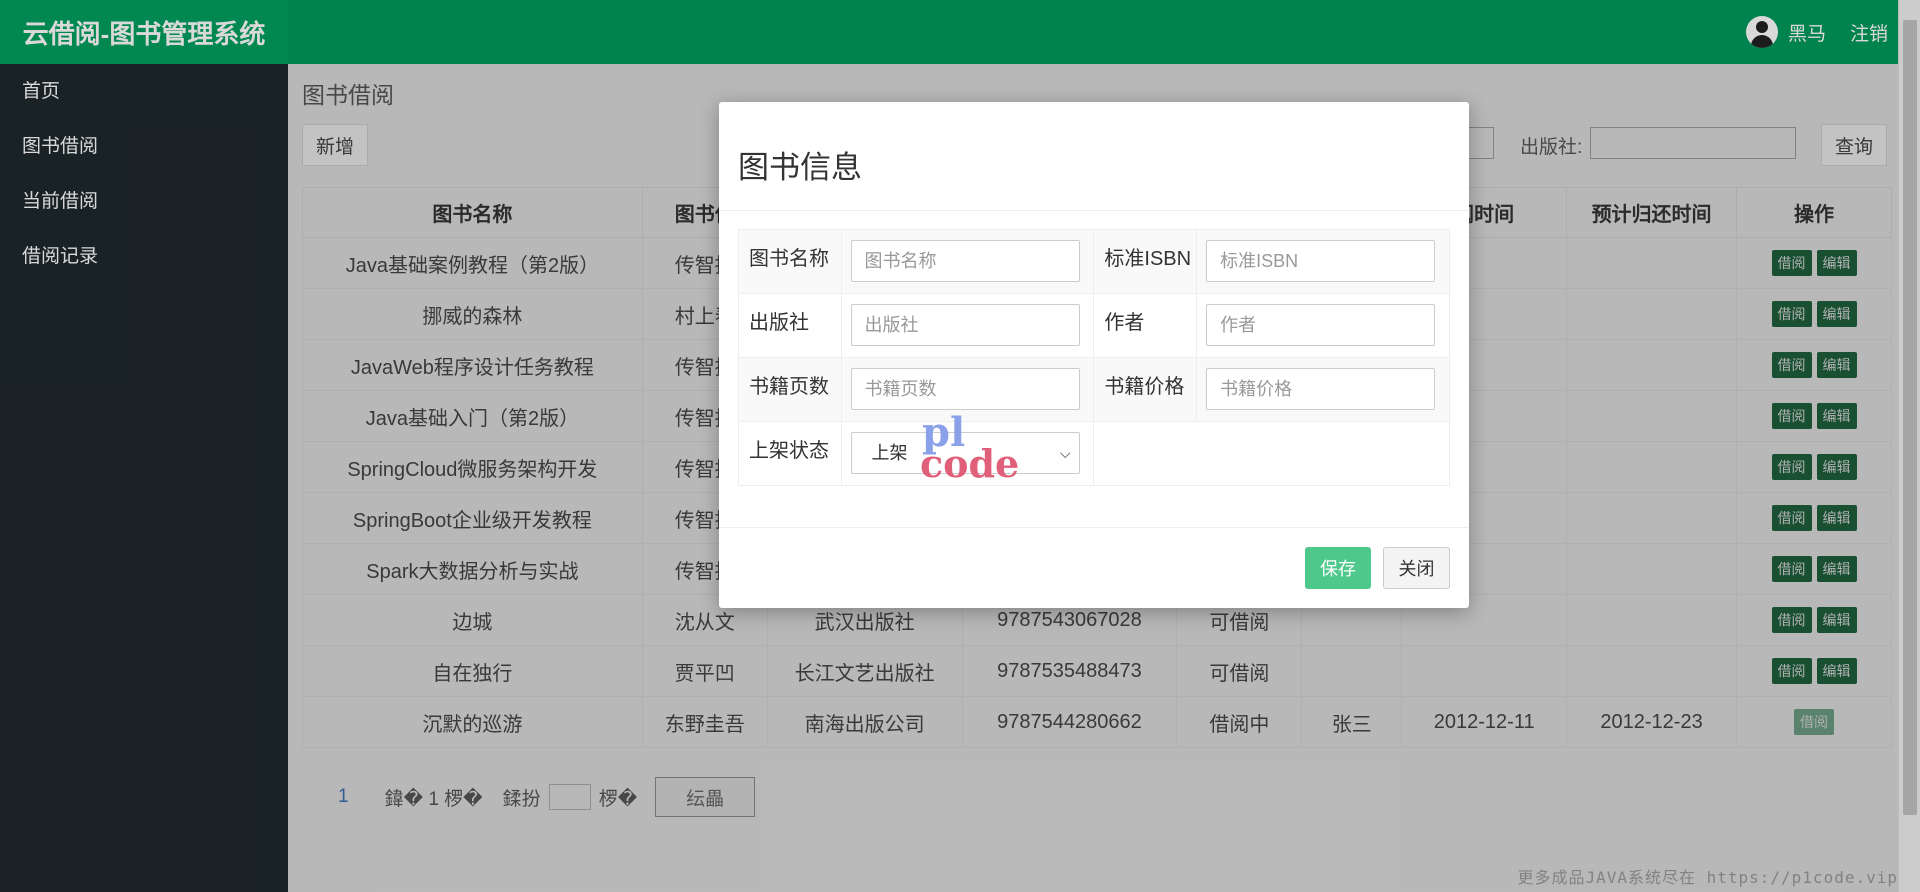  Describe the element at coordinates (1869, 32) in the screenshot. I see `logout-link: 注销` at that location.